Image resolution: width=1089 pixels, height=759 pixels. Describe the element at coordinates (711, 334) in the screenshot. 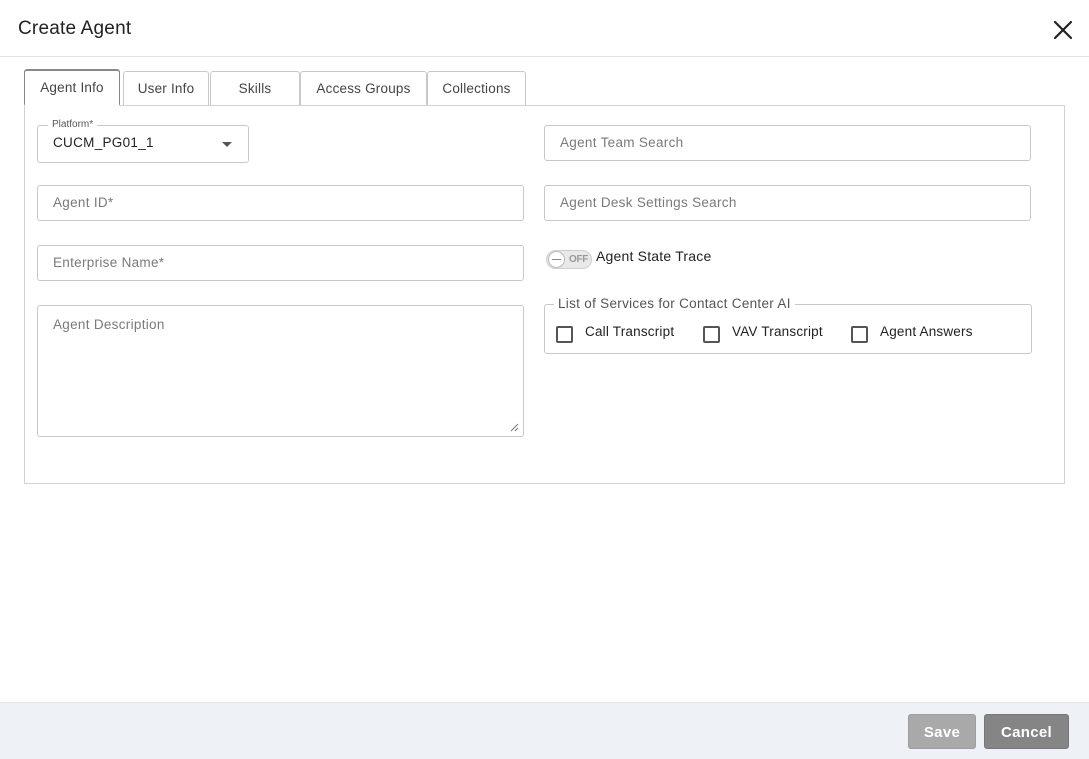

I see `vav-transcript-checkbox` at that location.